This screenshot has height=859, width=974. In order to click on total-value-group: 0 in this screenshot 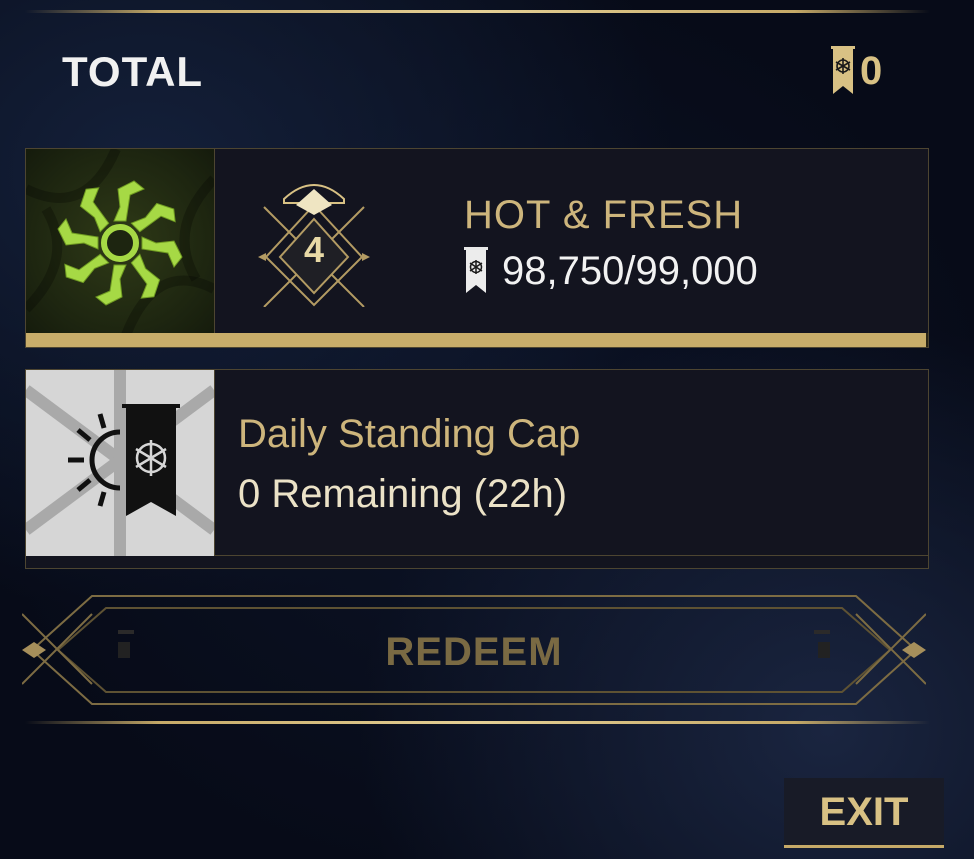, I will do `click(856, 71)`.